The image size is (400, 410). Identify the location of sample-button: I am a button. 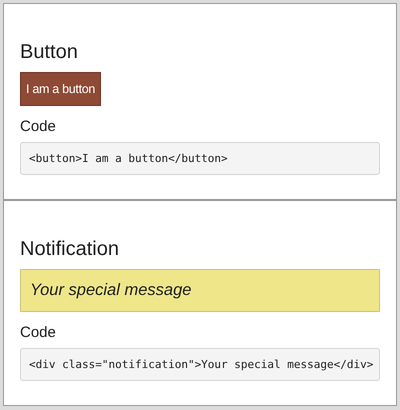
(61, 89).